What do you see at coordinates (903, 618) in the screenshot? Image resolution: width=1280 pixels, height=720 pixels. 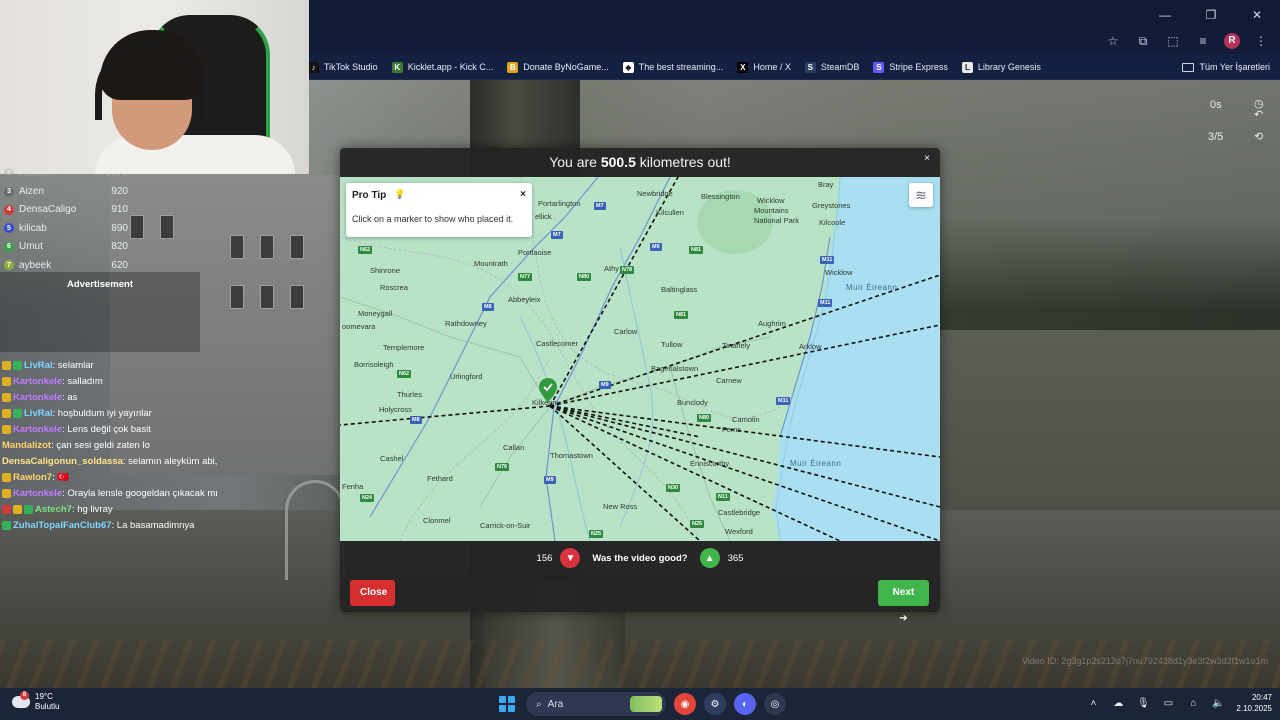 I see `arrow-right-icon: ➔` at bounding box center [903, 618].